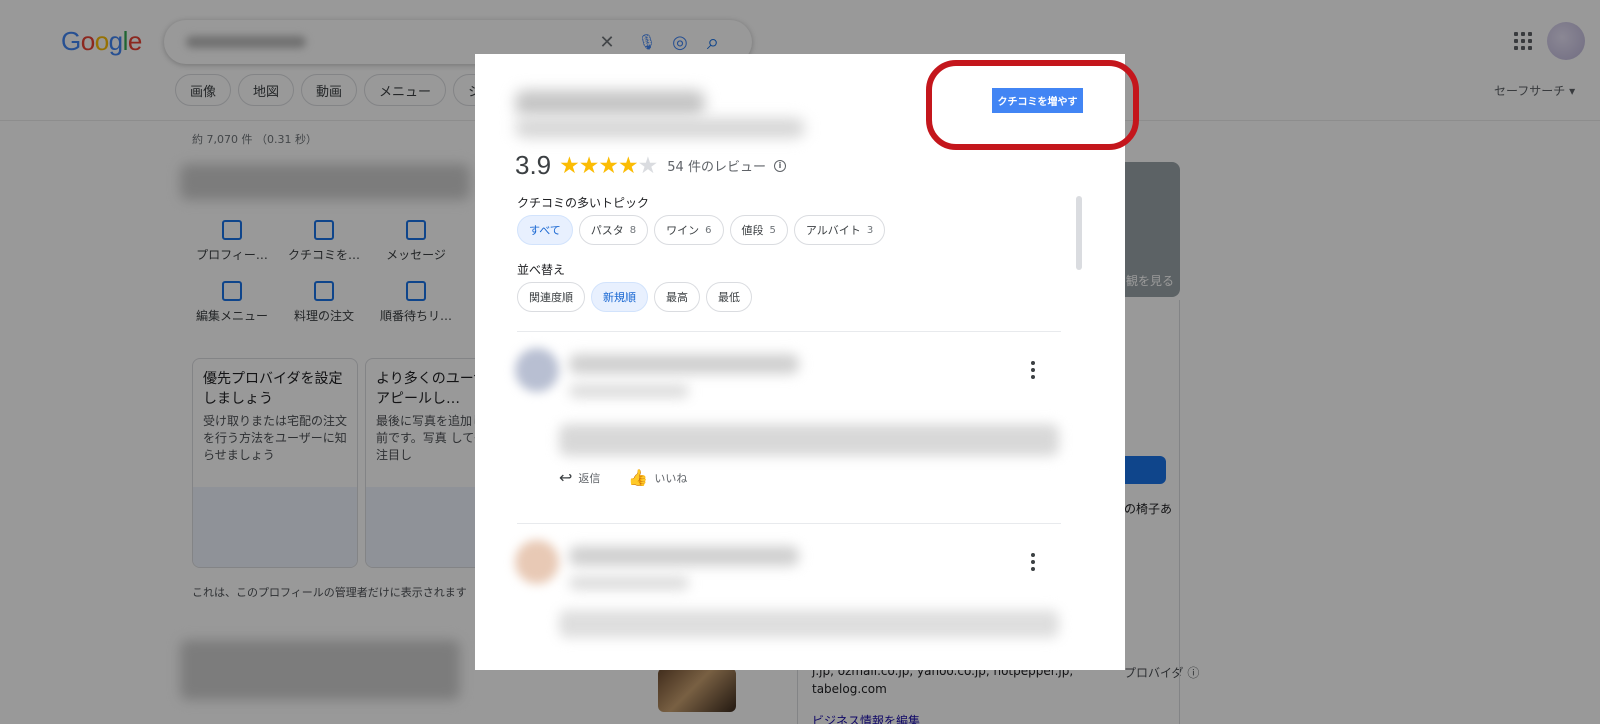  Describe the element at coordinates (583, 203) in the screenshot. I see `topics-label: クチコミの多いトピック` at that location.